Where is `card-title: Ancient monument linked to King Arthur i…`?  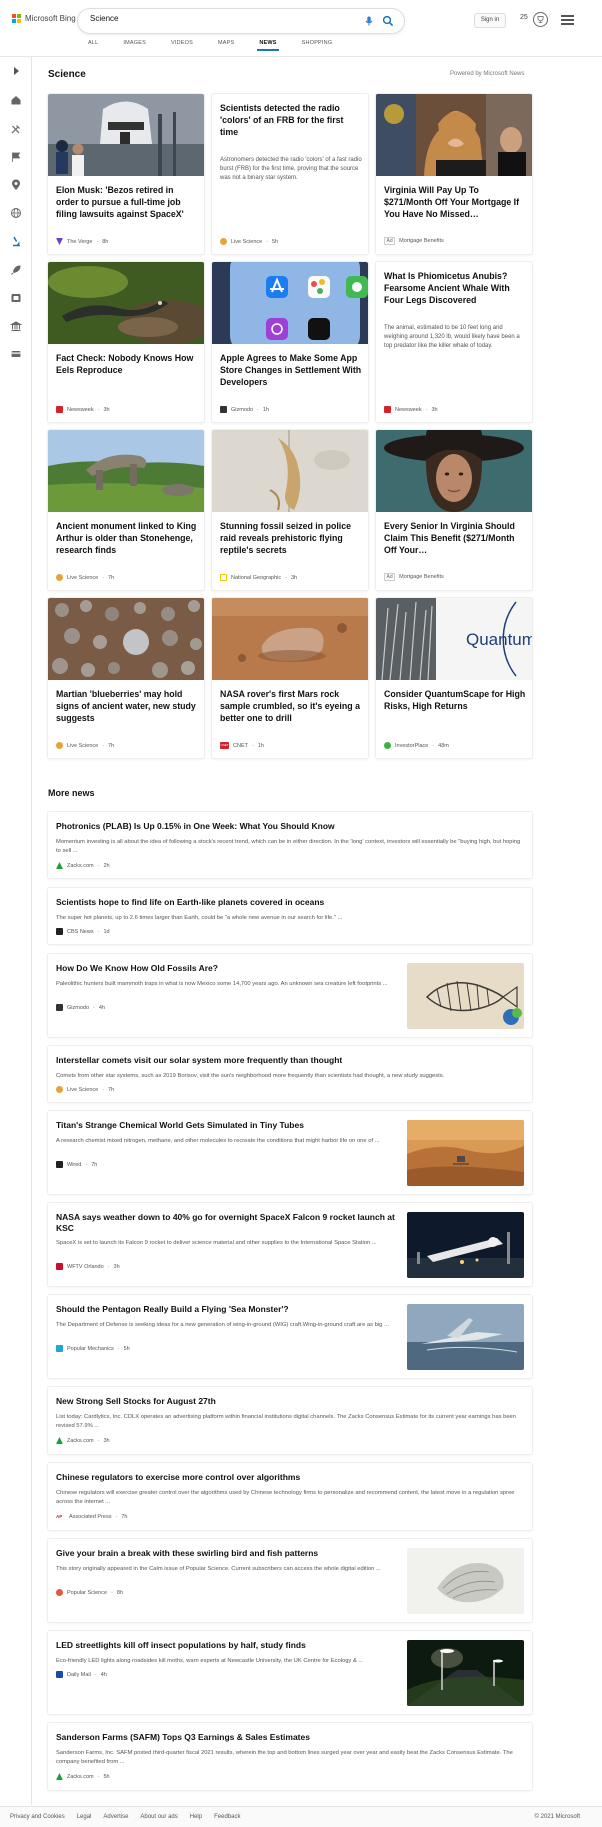 card-title: Ancient monument linked to King Arthur i… is located at coordinates (127, 538).